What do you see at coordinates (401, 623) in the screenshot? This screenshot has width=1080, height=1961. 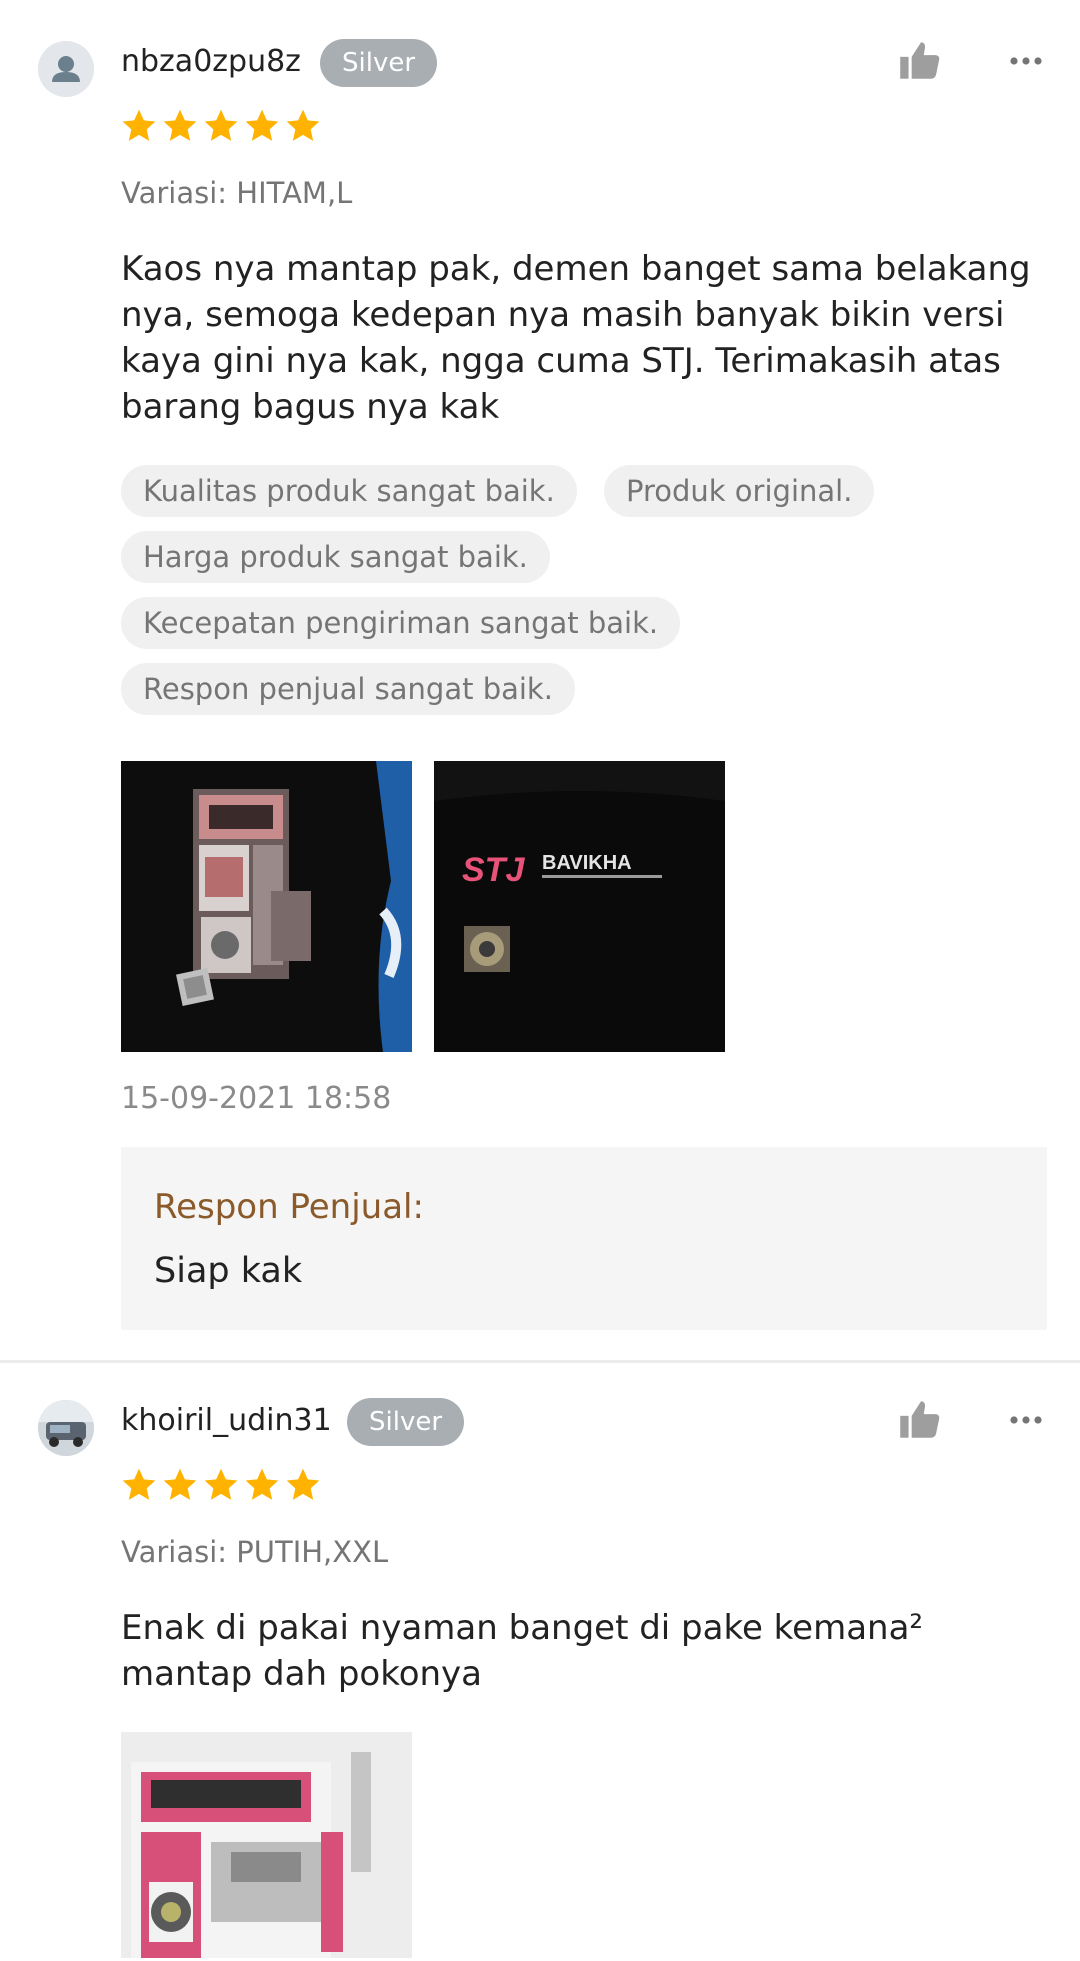 I see `review-tag: Kecepatan pengiriman sangat baik.` at bounding box center [401, 623].